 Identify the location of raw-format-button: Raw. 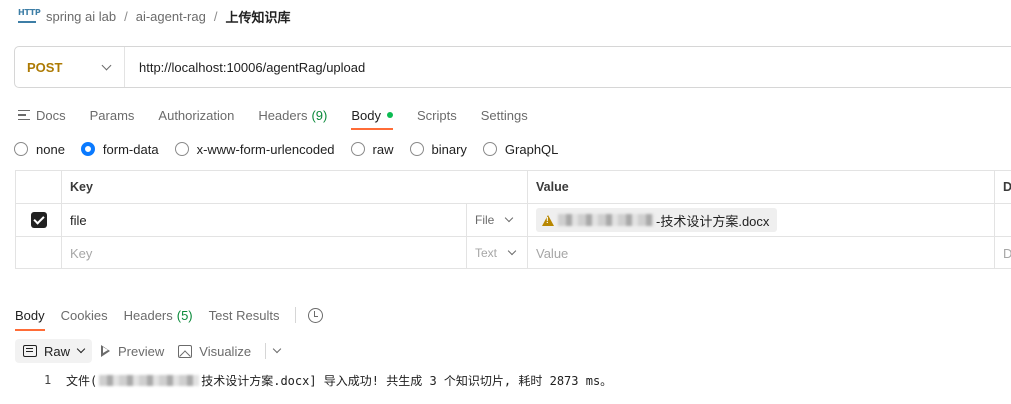
(54, 351).